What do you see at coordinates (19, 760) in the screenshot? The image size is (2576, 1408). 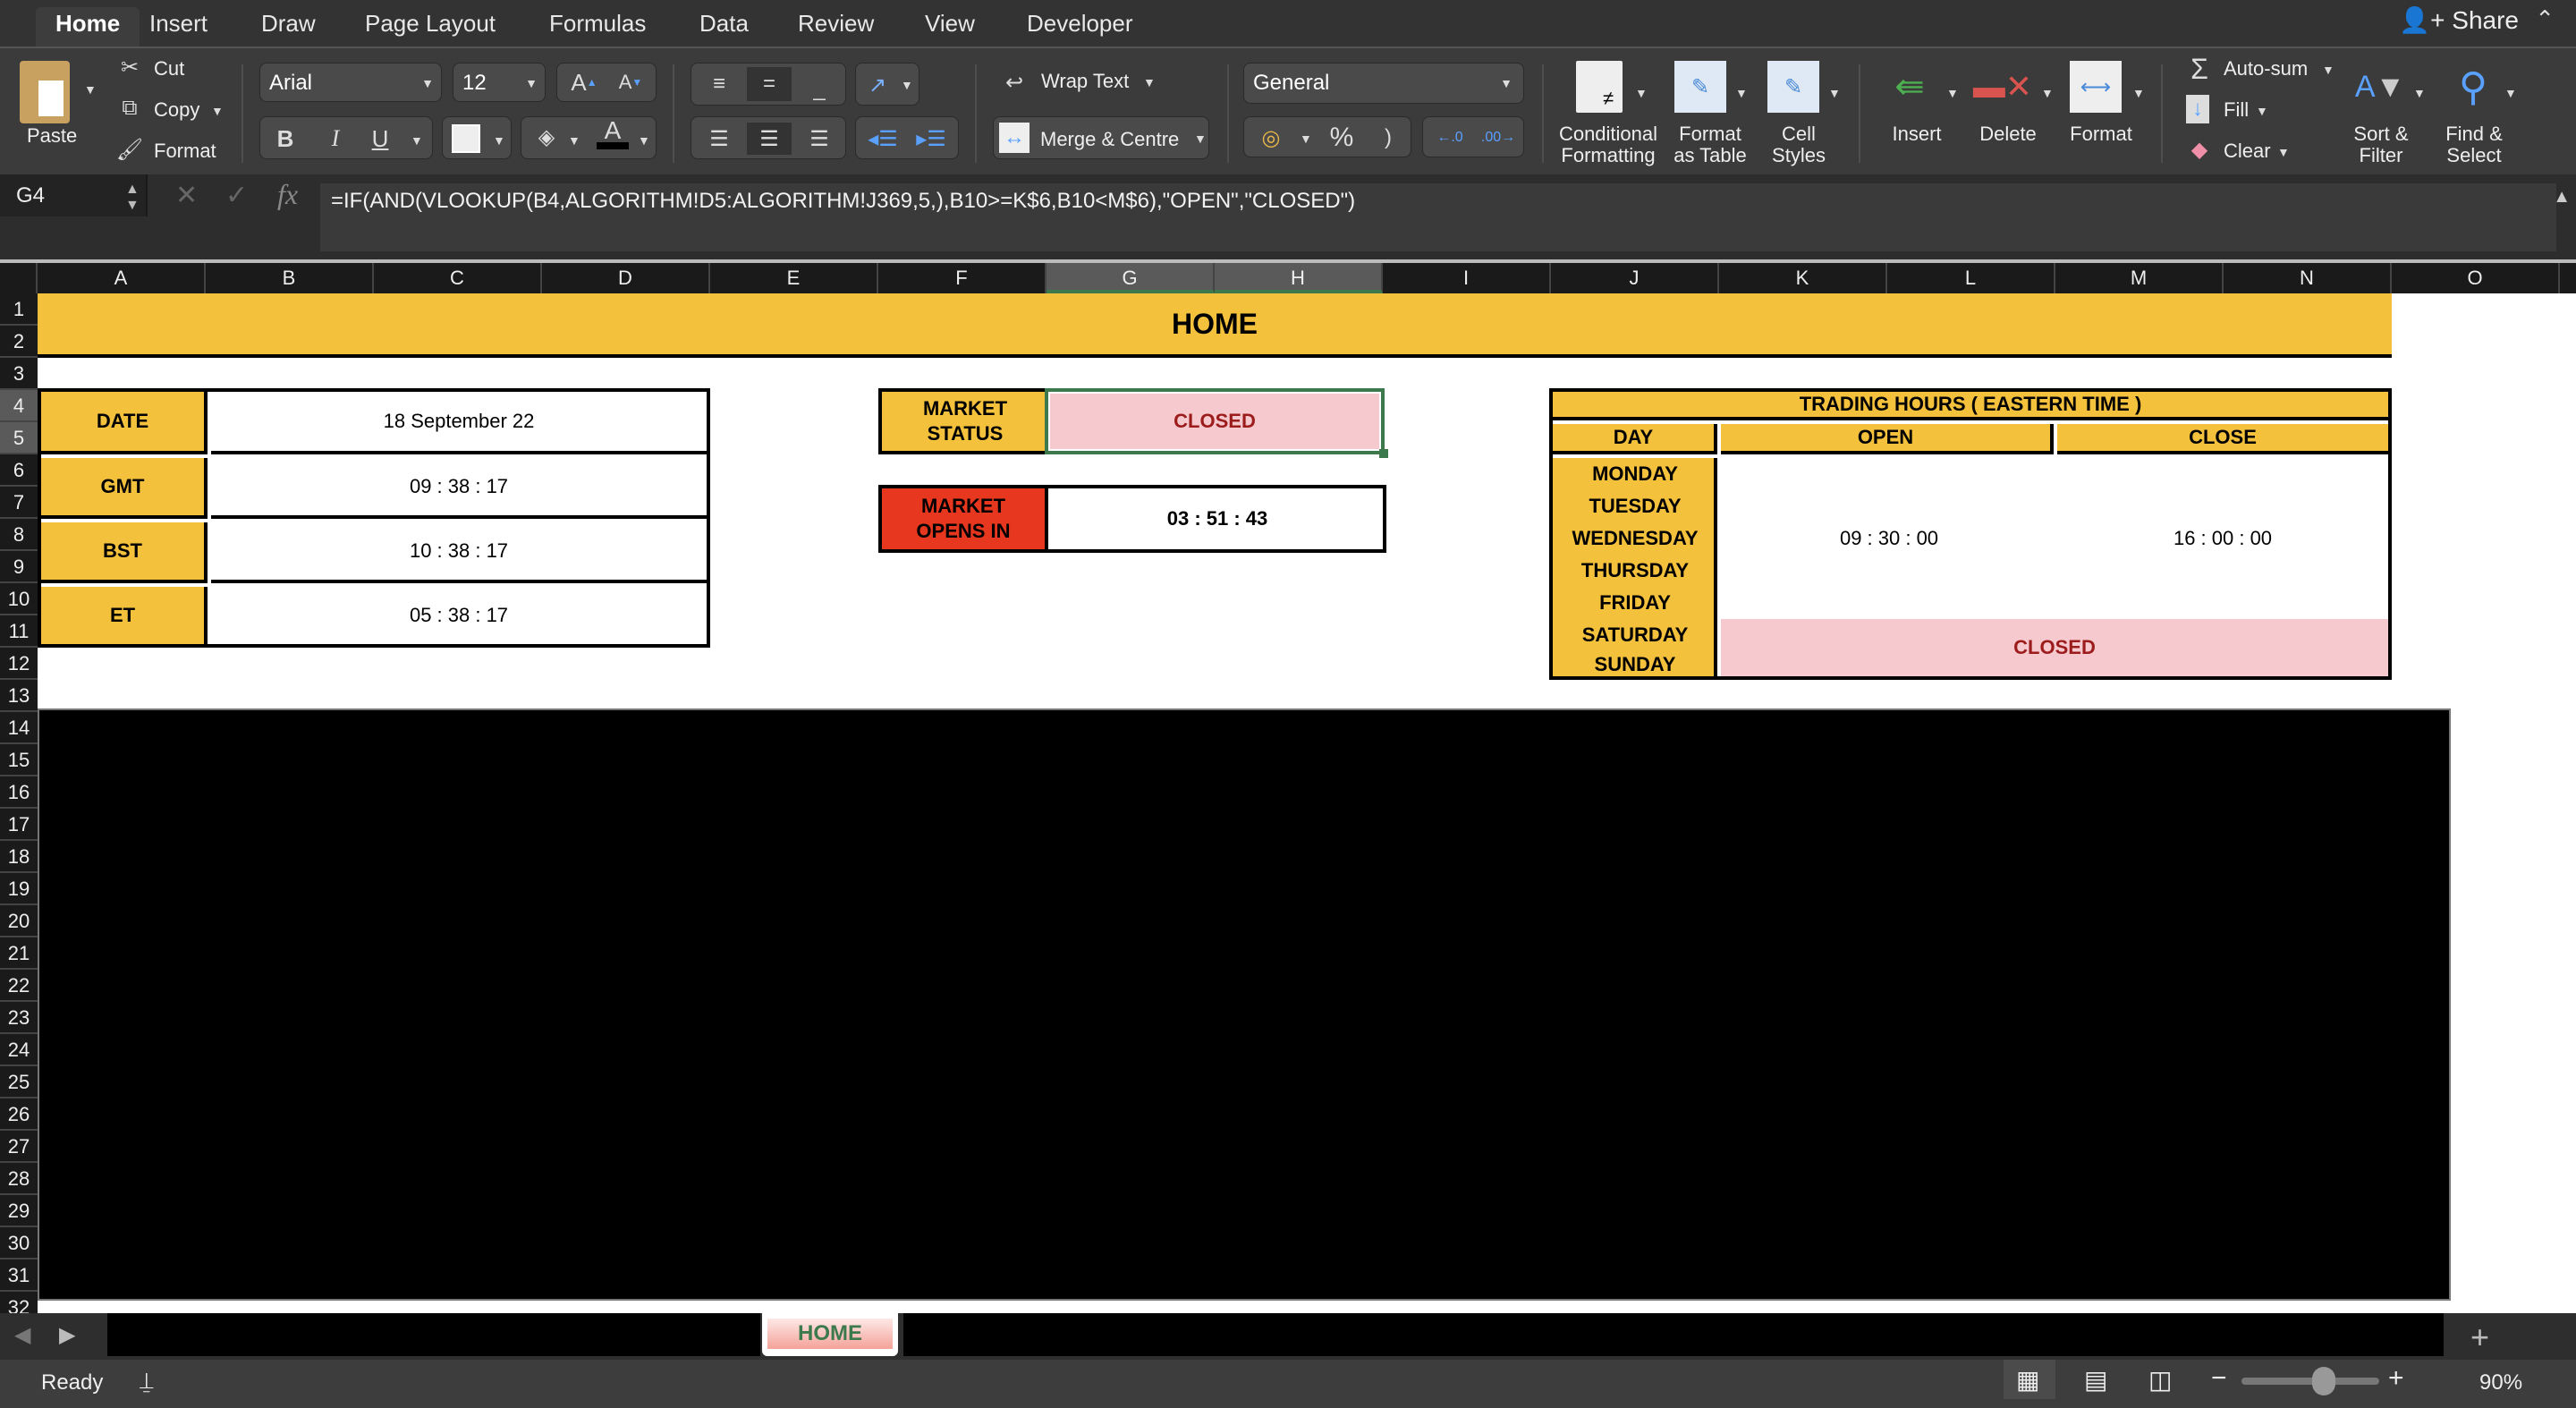 I see `row-header-15: 15` at bounding box center [19, 760].